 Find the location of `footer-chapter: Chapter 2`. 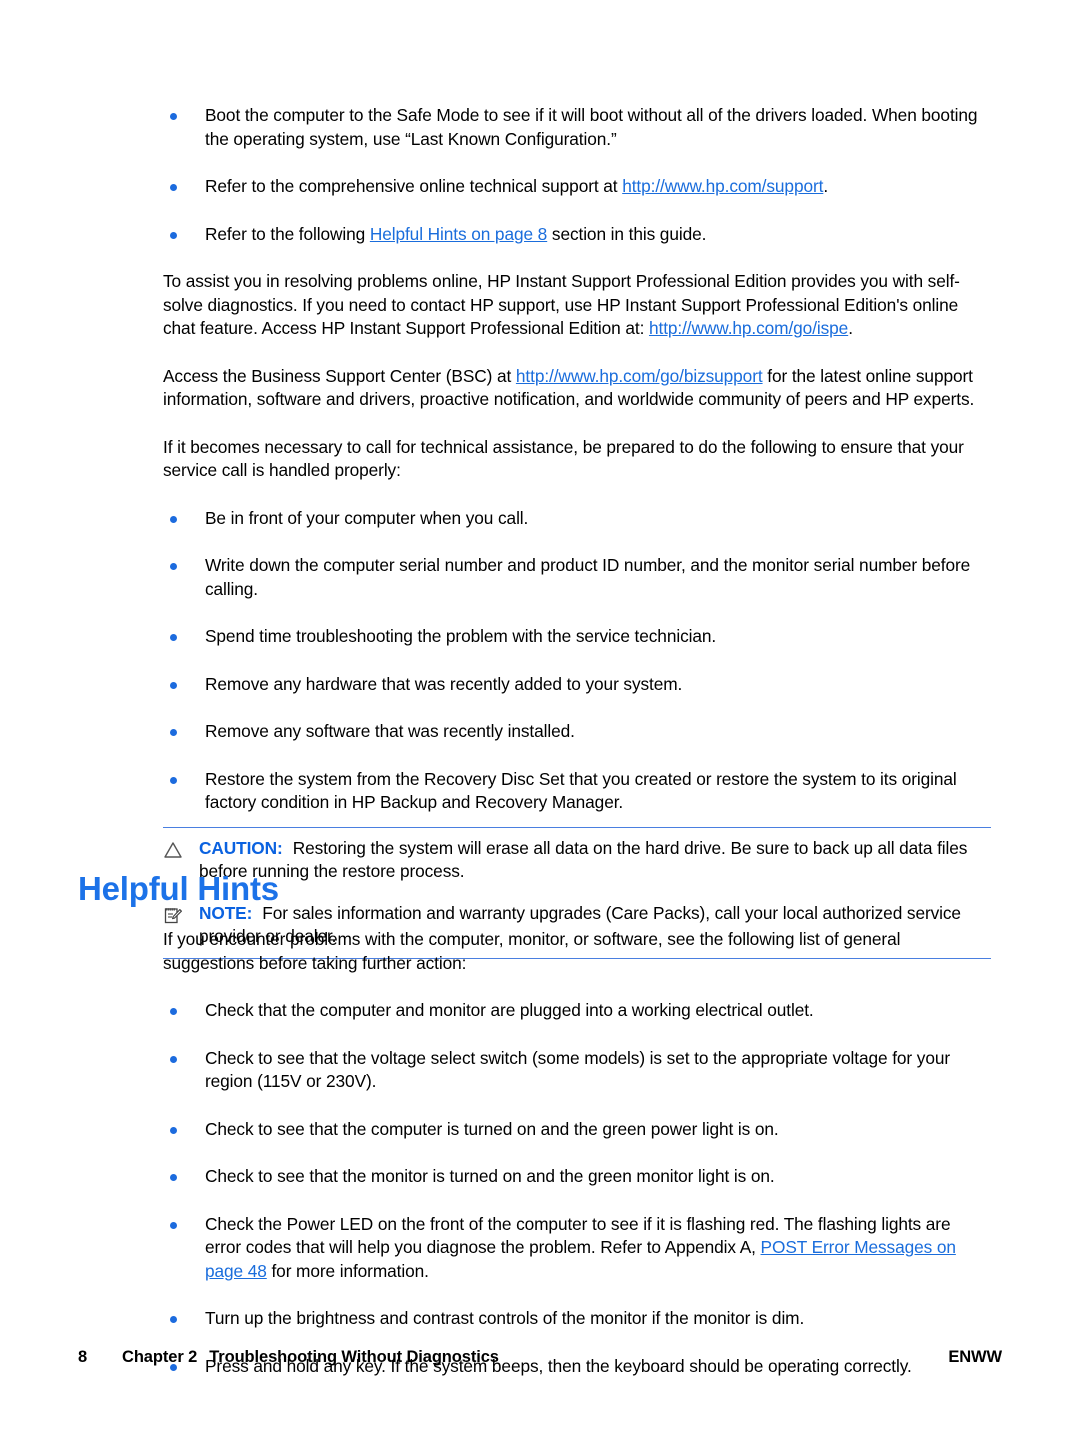

footer-chapter: Chapter 2 is located at coordinates (160, 1357).